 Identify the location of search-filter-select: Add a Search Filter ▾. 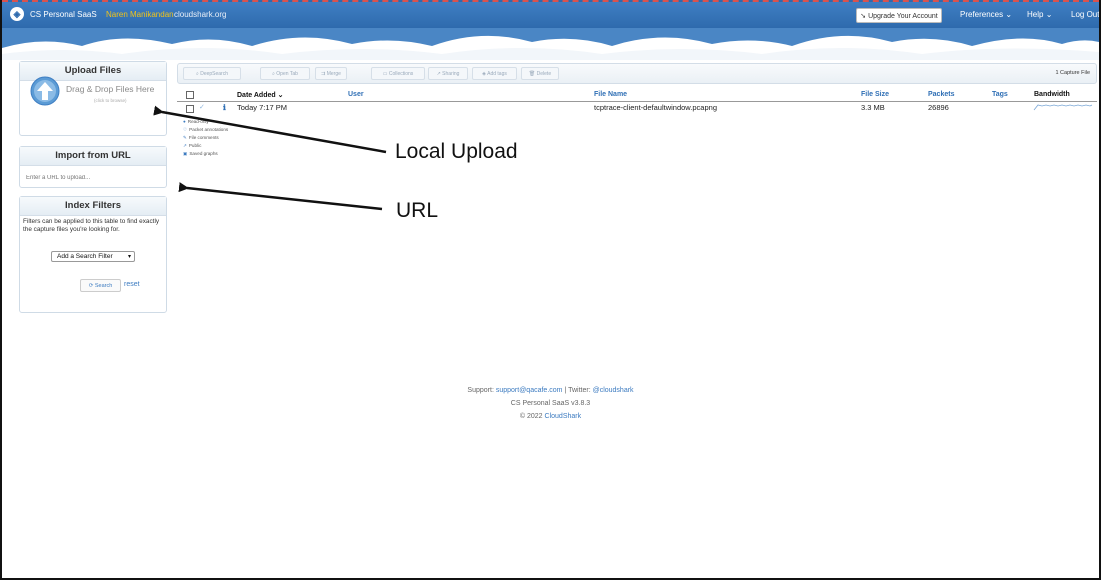
(93, 256).